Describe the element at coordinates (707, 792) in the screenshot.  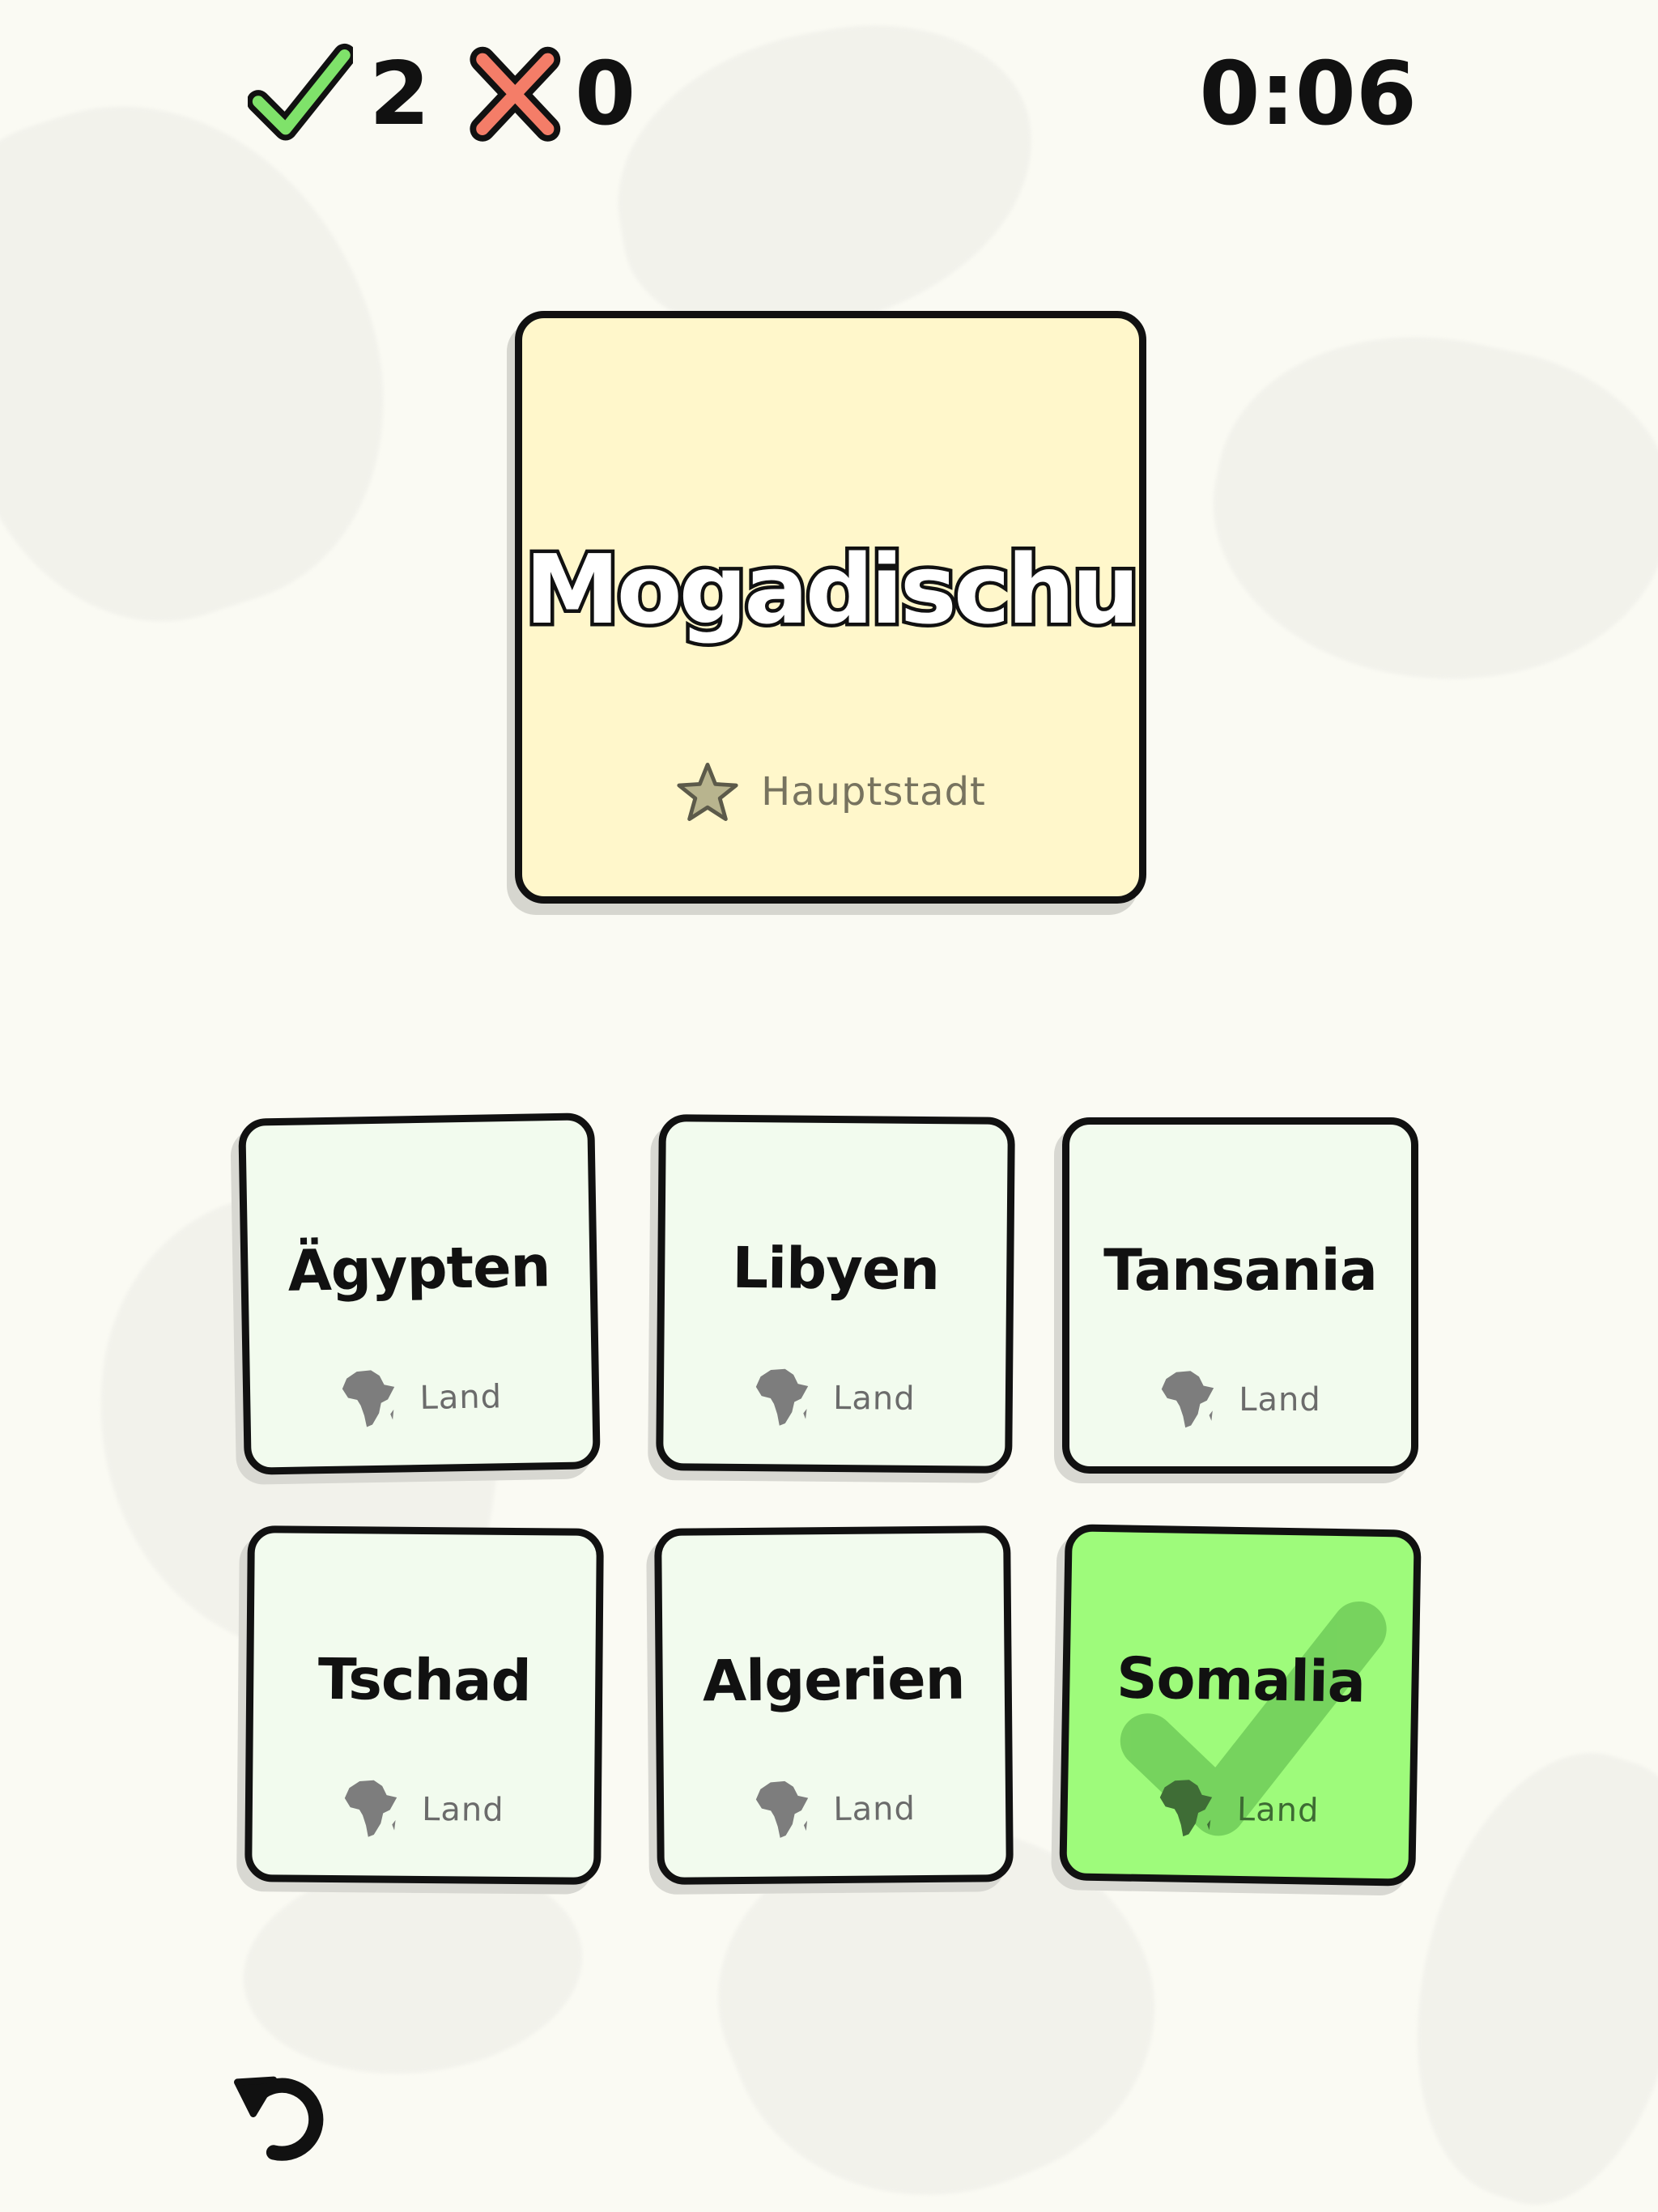
I see `star-icon` at that location.